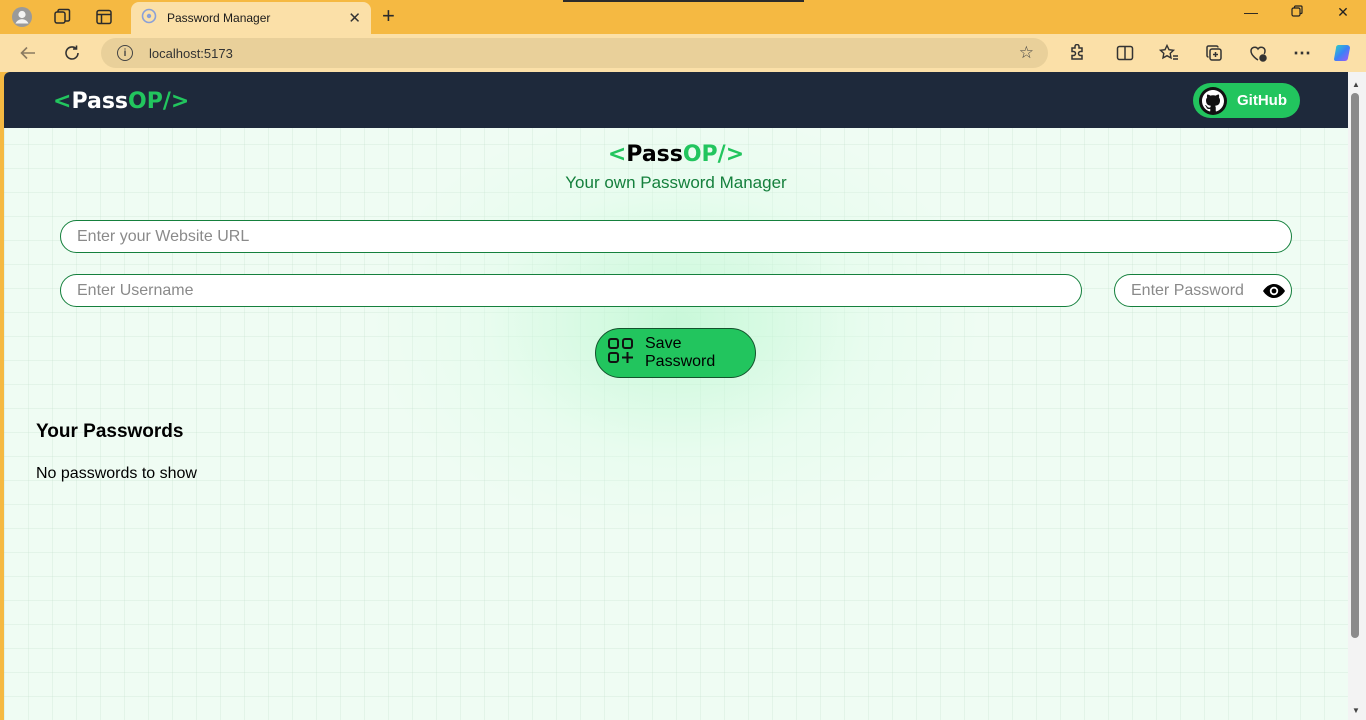 The width and height of the screenshot is (1366, 720). Describe the element at coordinates (676, 236) in the screenshot. I see `website-url-input` at that location.